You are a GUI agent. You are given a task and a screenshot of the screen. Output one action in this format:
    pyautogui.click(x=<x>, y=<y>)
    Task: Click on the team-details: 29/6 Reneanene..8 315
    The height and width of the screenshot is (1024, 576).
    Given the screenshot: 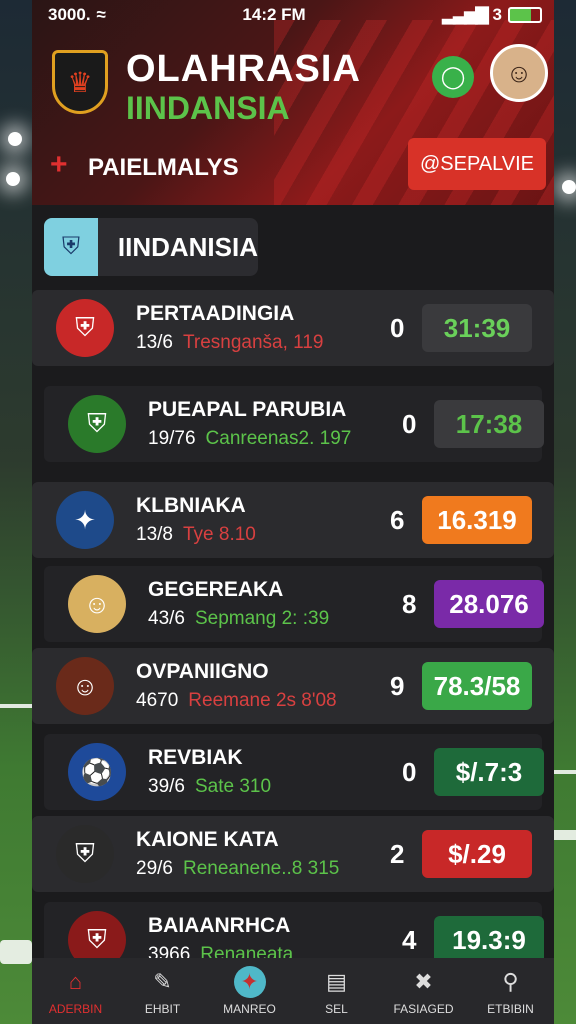 What is the action you would take?
    pyautogui.click(x=237, y=869)
    